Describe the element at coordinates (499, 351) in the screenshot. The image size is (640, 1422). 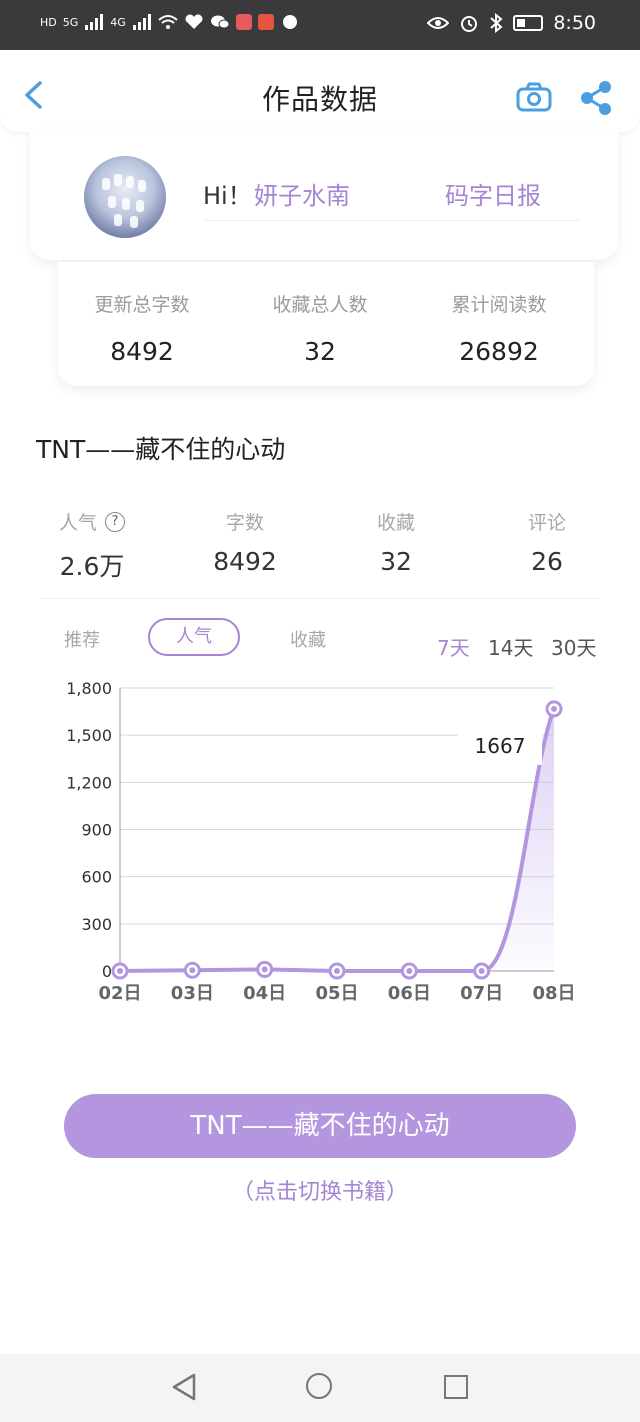
I see `stat-value: 26892` at that location.